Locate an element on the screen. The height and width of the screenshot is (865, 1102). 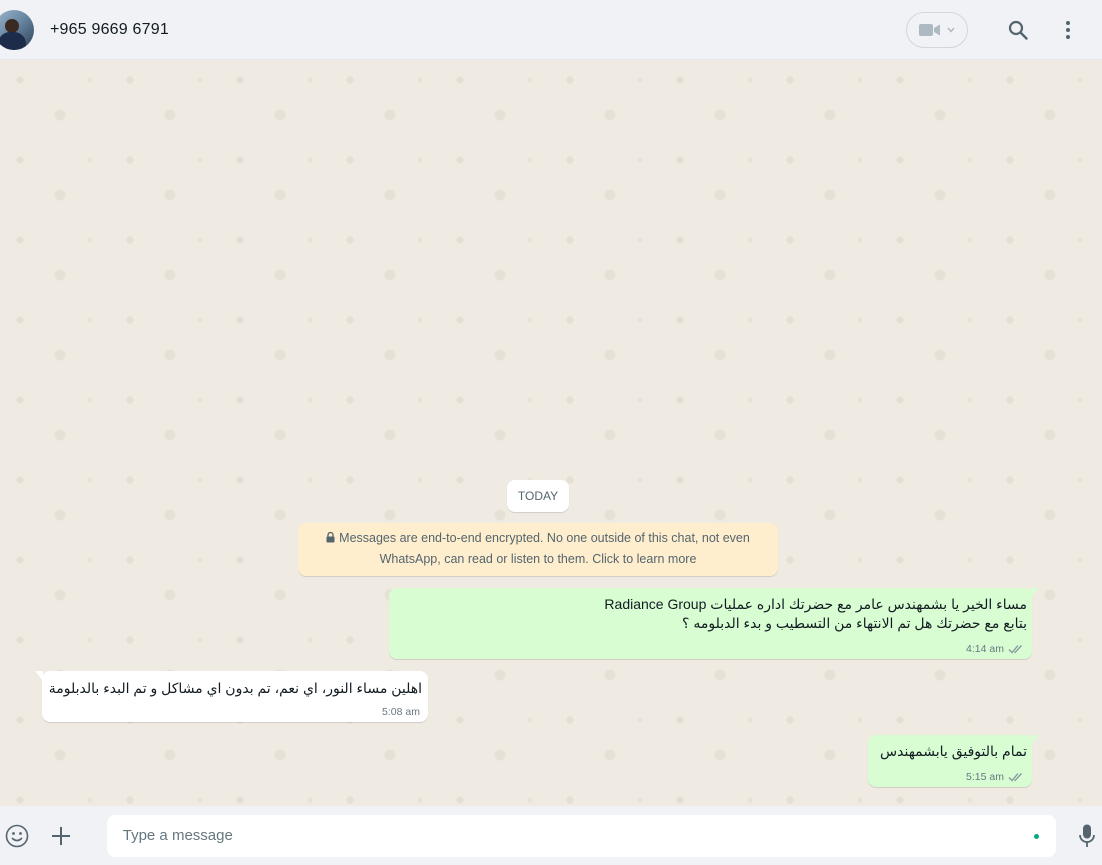
status-dot-icon is located at coordinates (1037, 836).